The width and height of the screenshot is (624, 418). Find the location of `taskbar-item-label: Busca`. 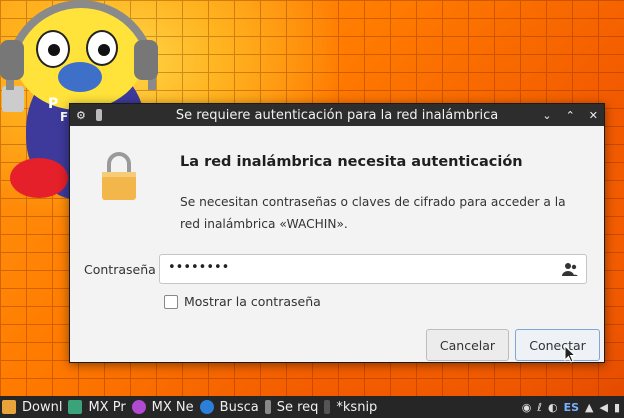

taskbar-item-label: Busca is located at coordinates (239, 407).